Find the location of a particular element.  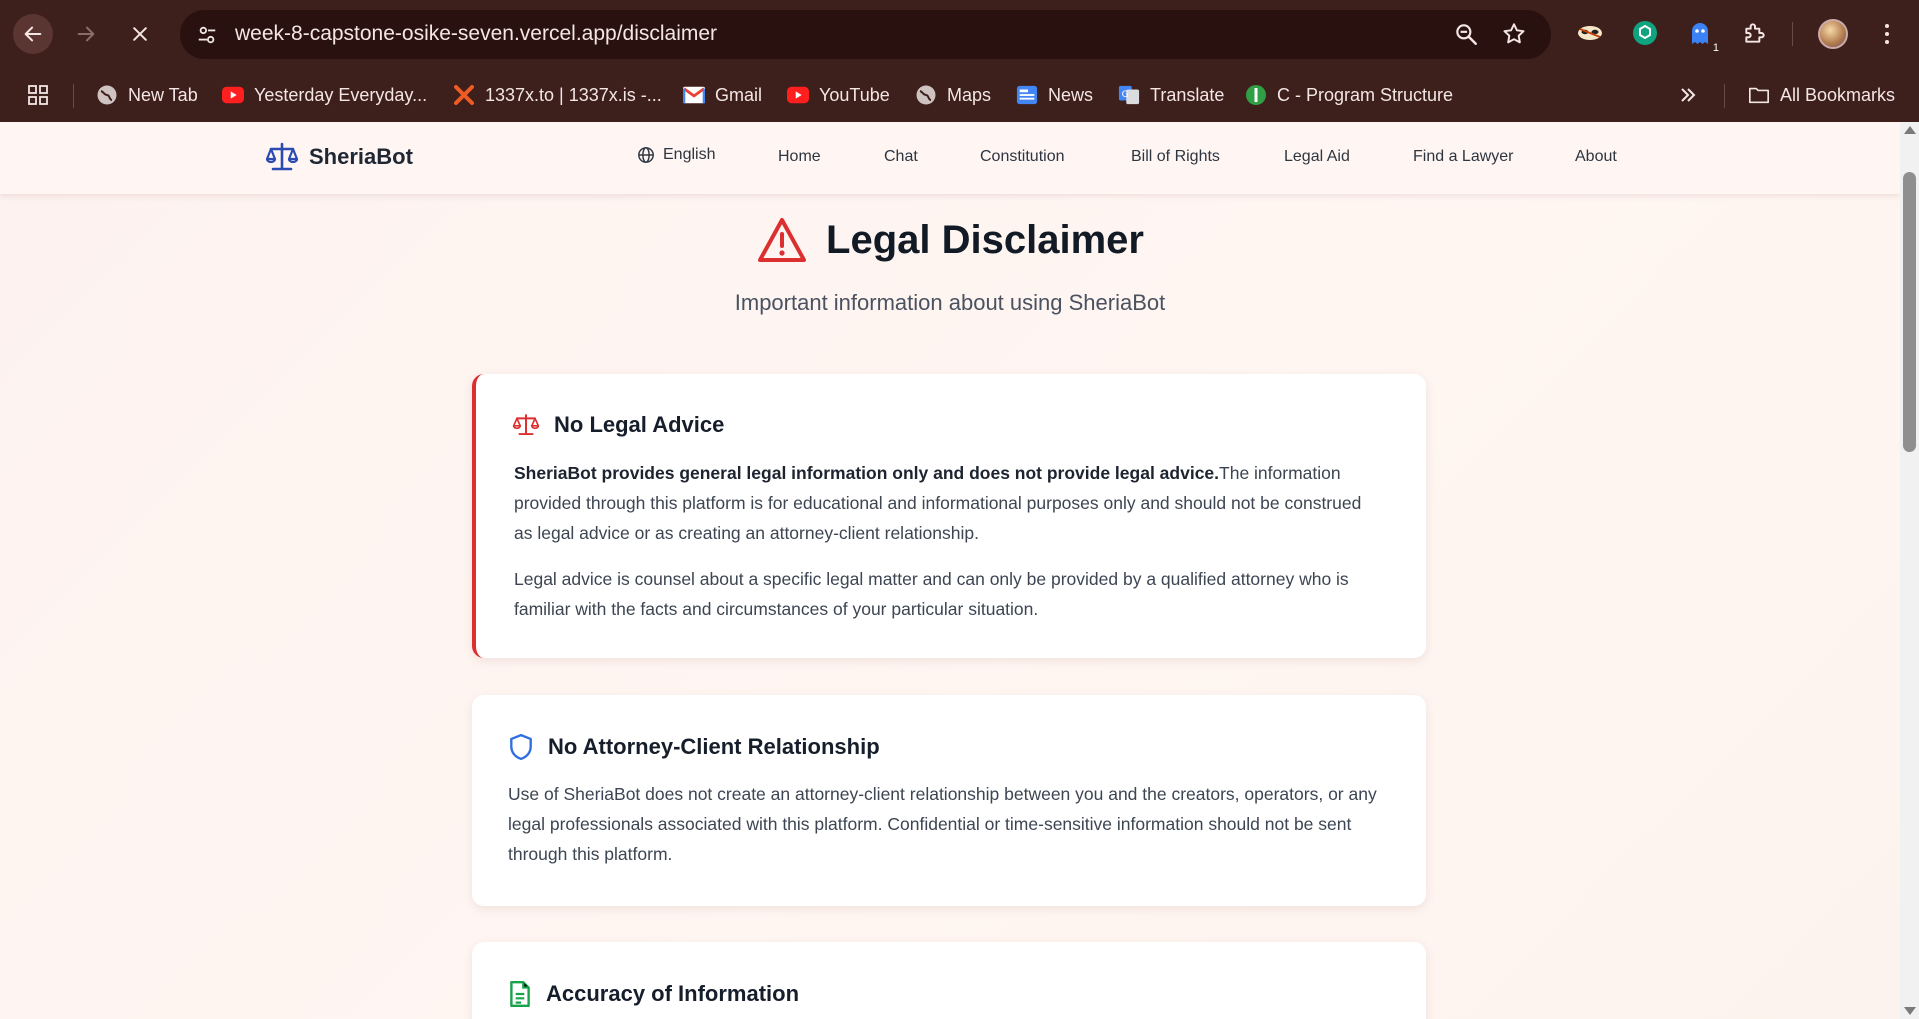

toolbar-divider is located at coordinates (1792, 34).